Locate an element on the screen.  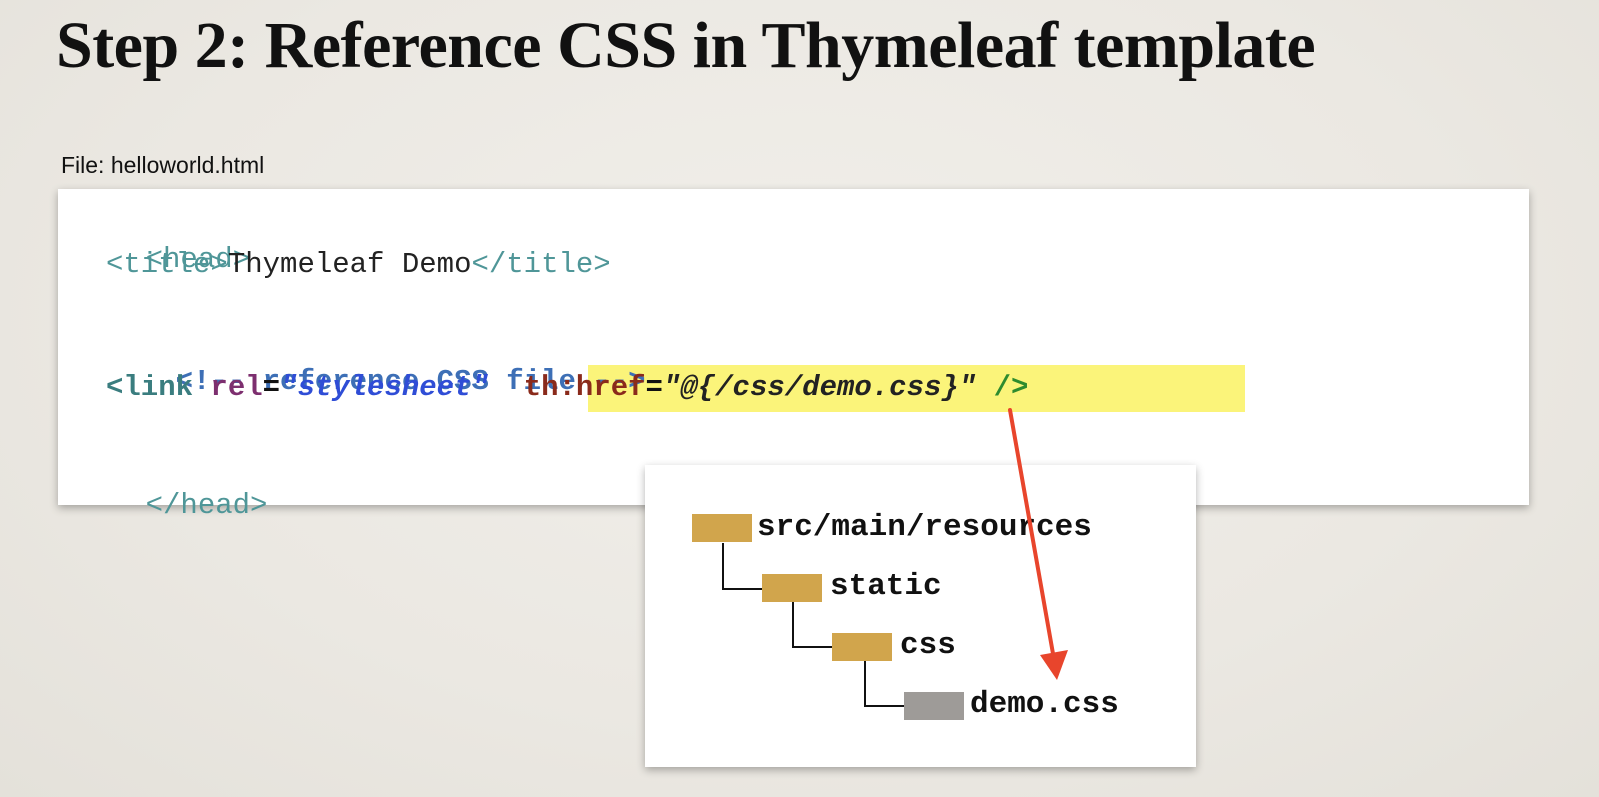
code-line-head-close: </head> is located at coordinates (172, 487).